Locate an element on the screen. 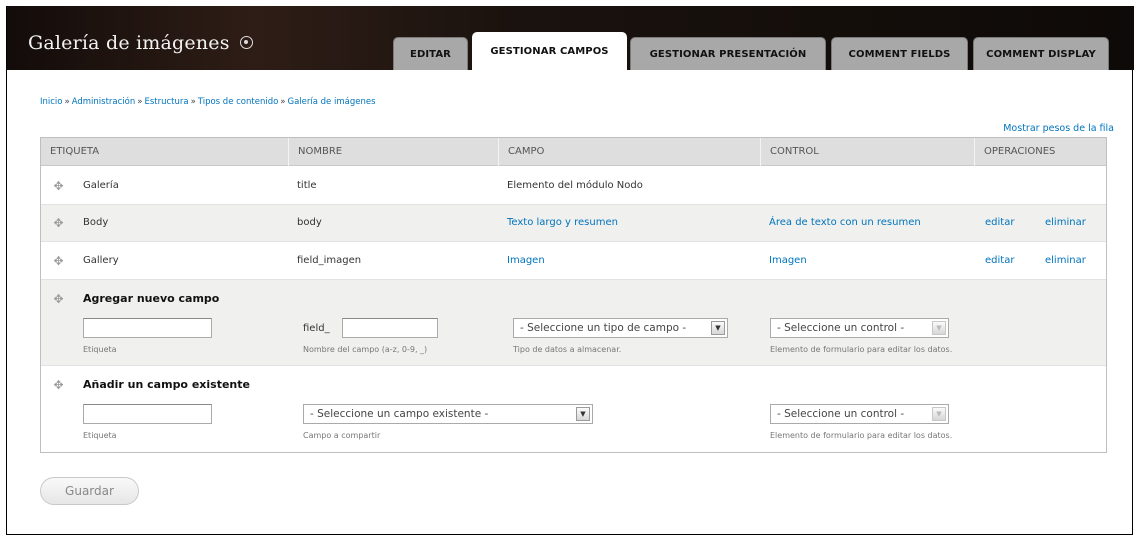 The height and width of the screenshot is (538, 1140). field-name-prefix: field_ is located at coordinates (316, 328).